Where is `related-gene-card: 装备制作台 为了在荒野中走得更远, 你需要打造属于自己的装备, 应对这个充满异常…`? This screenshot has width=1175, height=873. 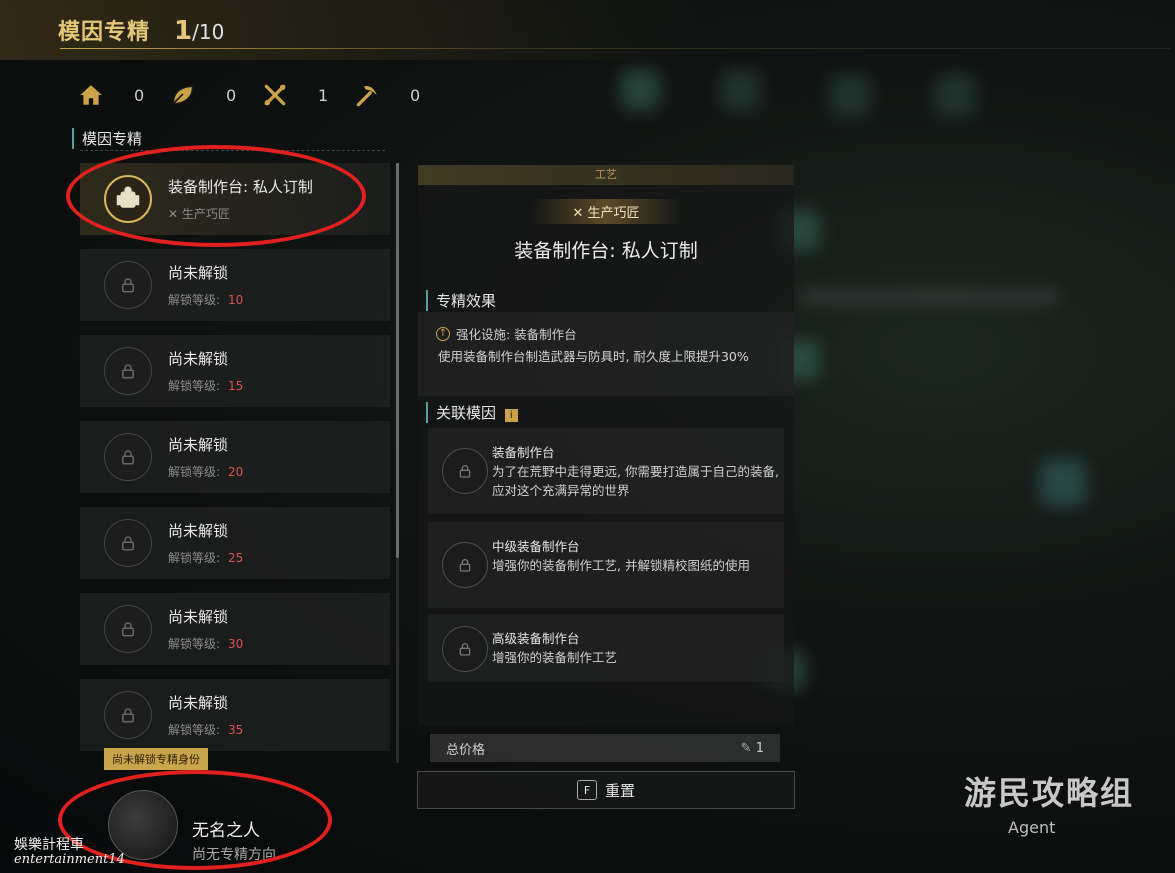
related-gene-card: 装备制作台 为了在荒野中走得更远, 你需要打造属于自己的装备, 应对这个充满异常… is located at coordinates (606, 471).